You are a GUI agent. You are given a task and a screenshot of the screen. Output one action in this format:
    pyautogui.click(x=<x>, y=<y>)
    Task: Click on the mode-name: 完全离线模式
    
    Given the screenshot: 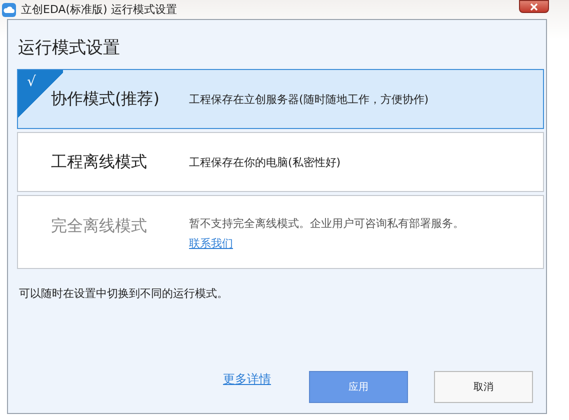 What is the action you would take?
    pyautogui.click(x=99, y=226)
    